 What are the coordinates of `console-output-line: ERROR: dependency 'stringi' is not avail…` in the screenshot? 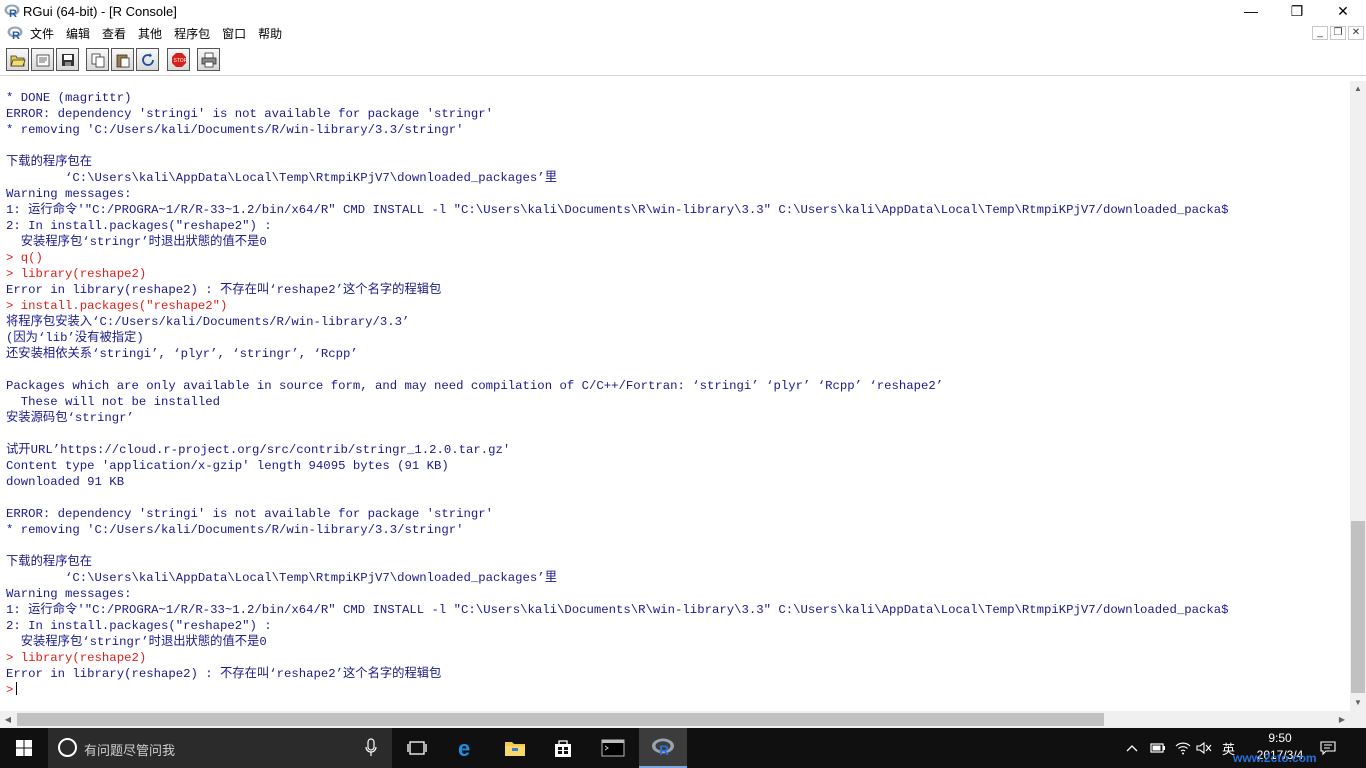 It's located at (250, 114).